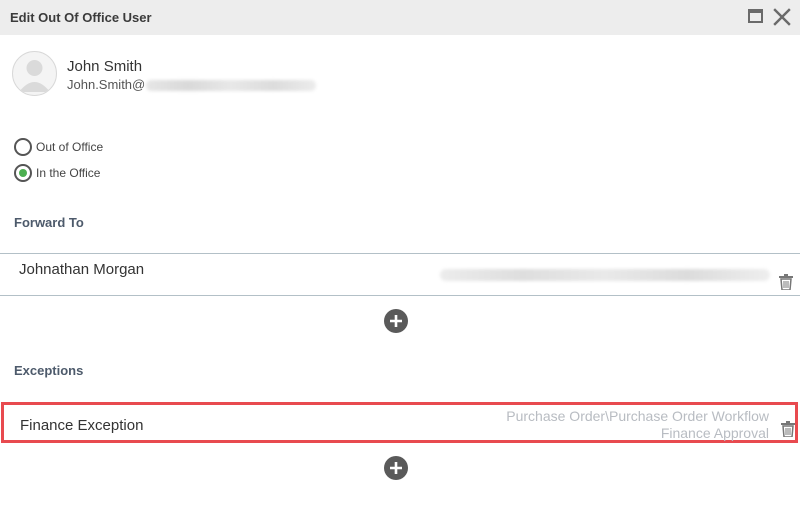 Image resolution: width=800 pixels, height=509 pixels. What do you see at coordinates (782, 17) in the screenshot?
I see `close-icon` at bounding box center [782, 17].